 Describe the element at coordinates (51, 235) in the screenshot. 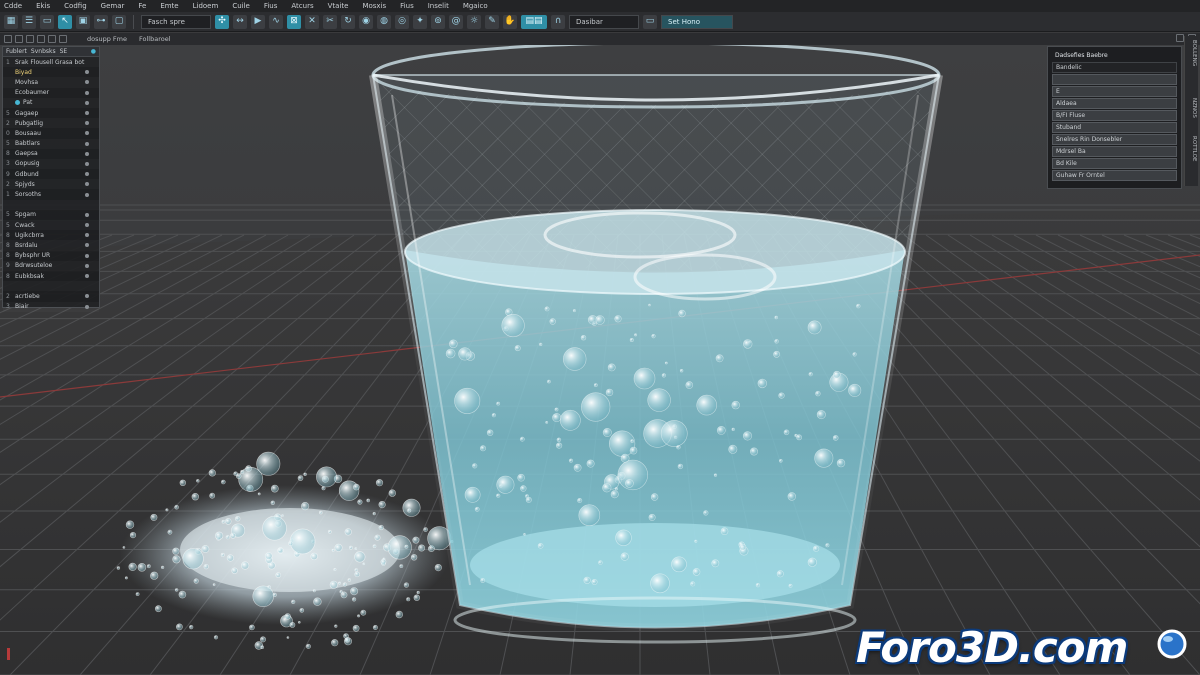

I see `outliner-item: 8 Ugikcbrra` at that location.